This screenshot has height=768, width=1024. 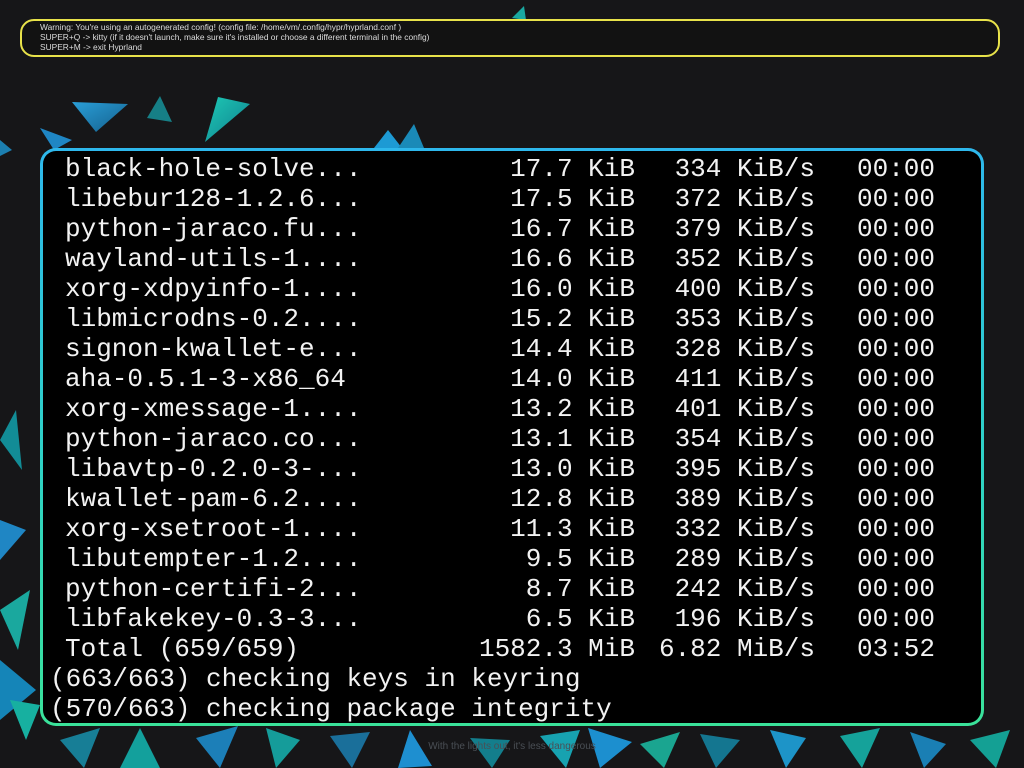 What do you see at coordinates (744, 499) in the screenshot?
I see `download-speed: 389 KiB/s` at bounding box center [744, 499].